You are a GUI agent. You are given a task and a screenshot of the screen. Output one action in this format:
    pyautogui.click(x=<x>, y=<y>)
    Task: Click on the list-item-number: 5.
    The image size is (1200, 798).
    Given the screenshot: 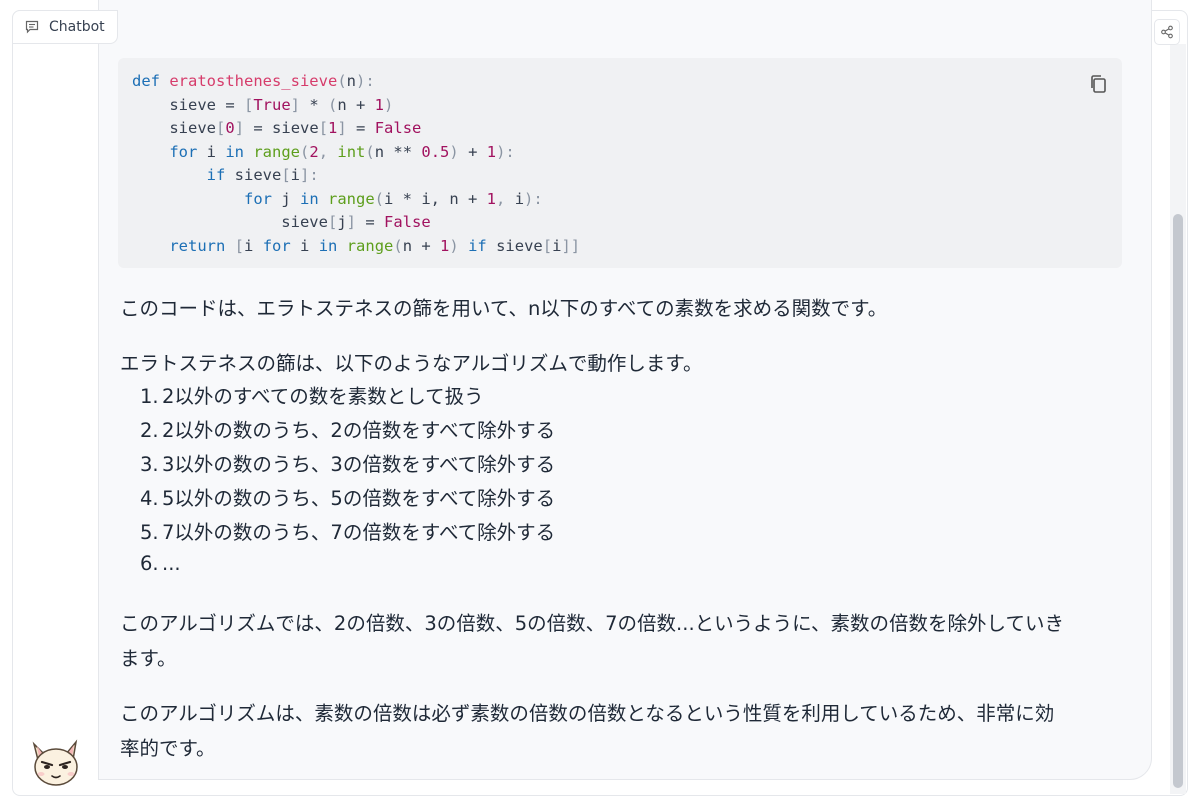 What is the action you would take?
    pyautogui.click(x=149, y=532)
    